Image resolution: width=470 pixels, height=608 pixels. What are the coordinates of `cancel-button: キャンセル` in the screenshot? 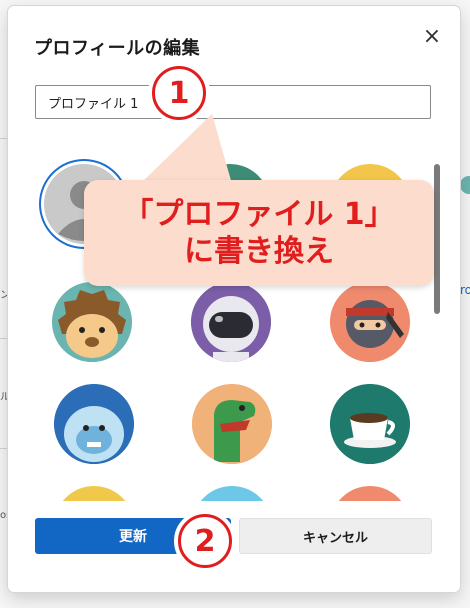 It's located at (335, 536).